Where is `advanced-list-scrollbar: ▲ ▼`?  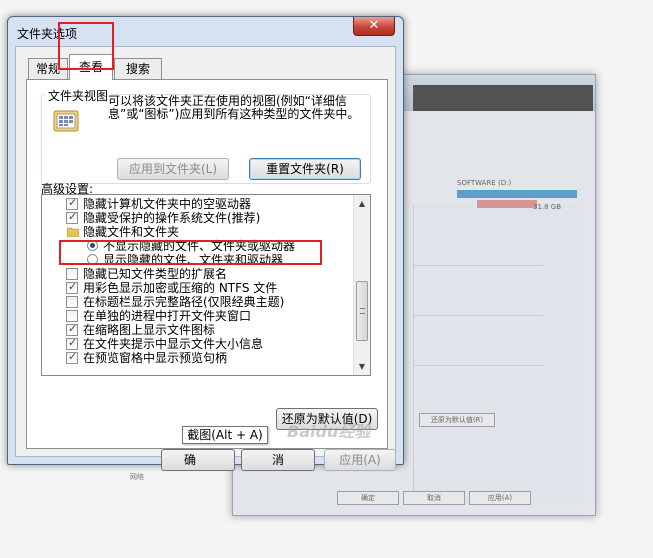 advanced-list-scrollbar: ▲ ▼ is located at coordinates (361, 285).